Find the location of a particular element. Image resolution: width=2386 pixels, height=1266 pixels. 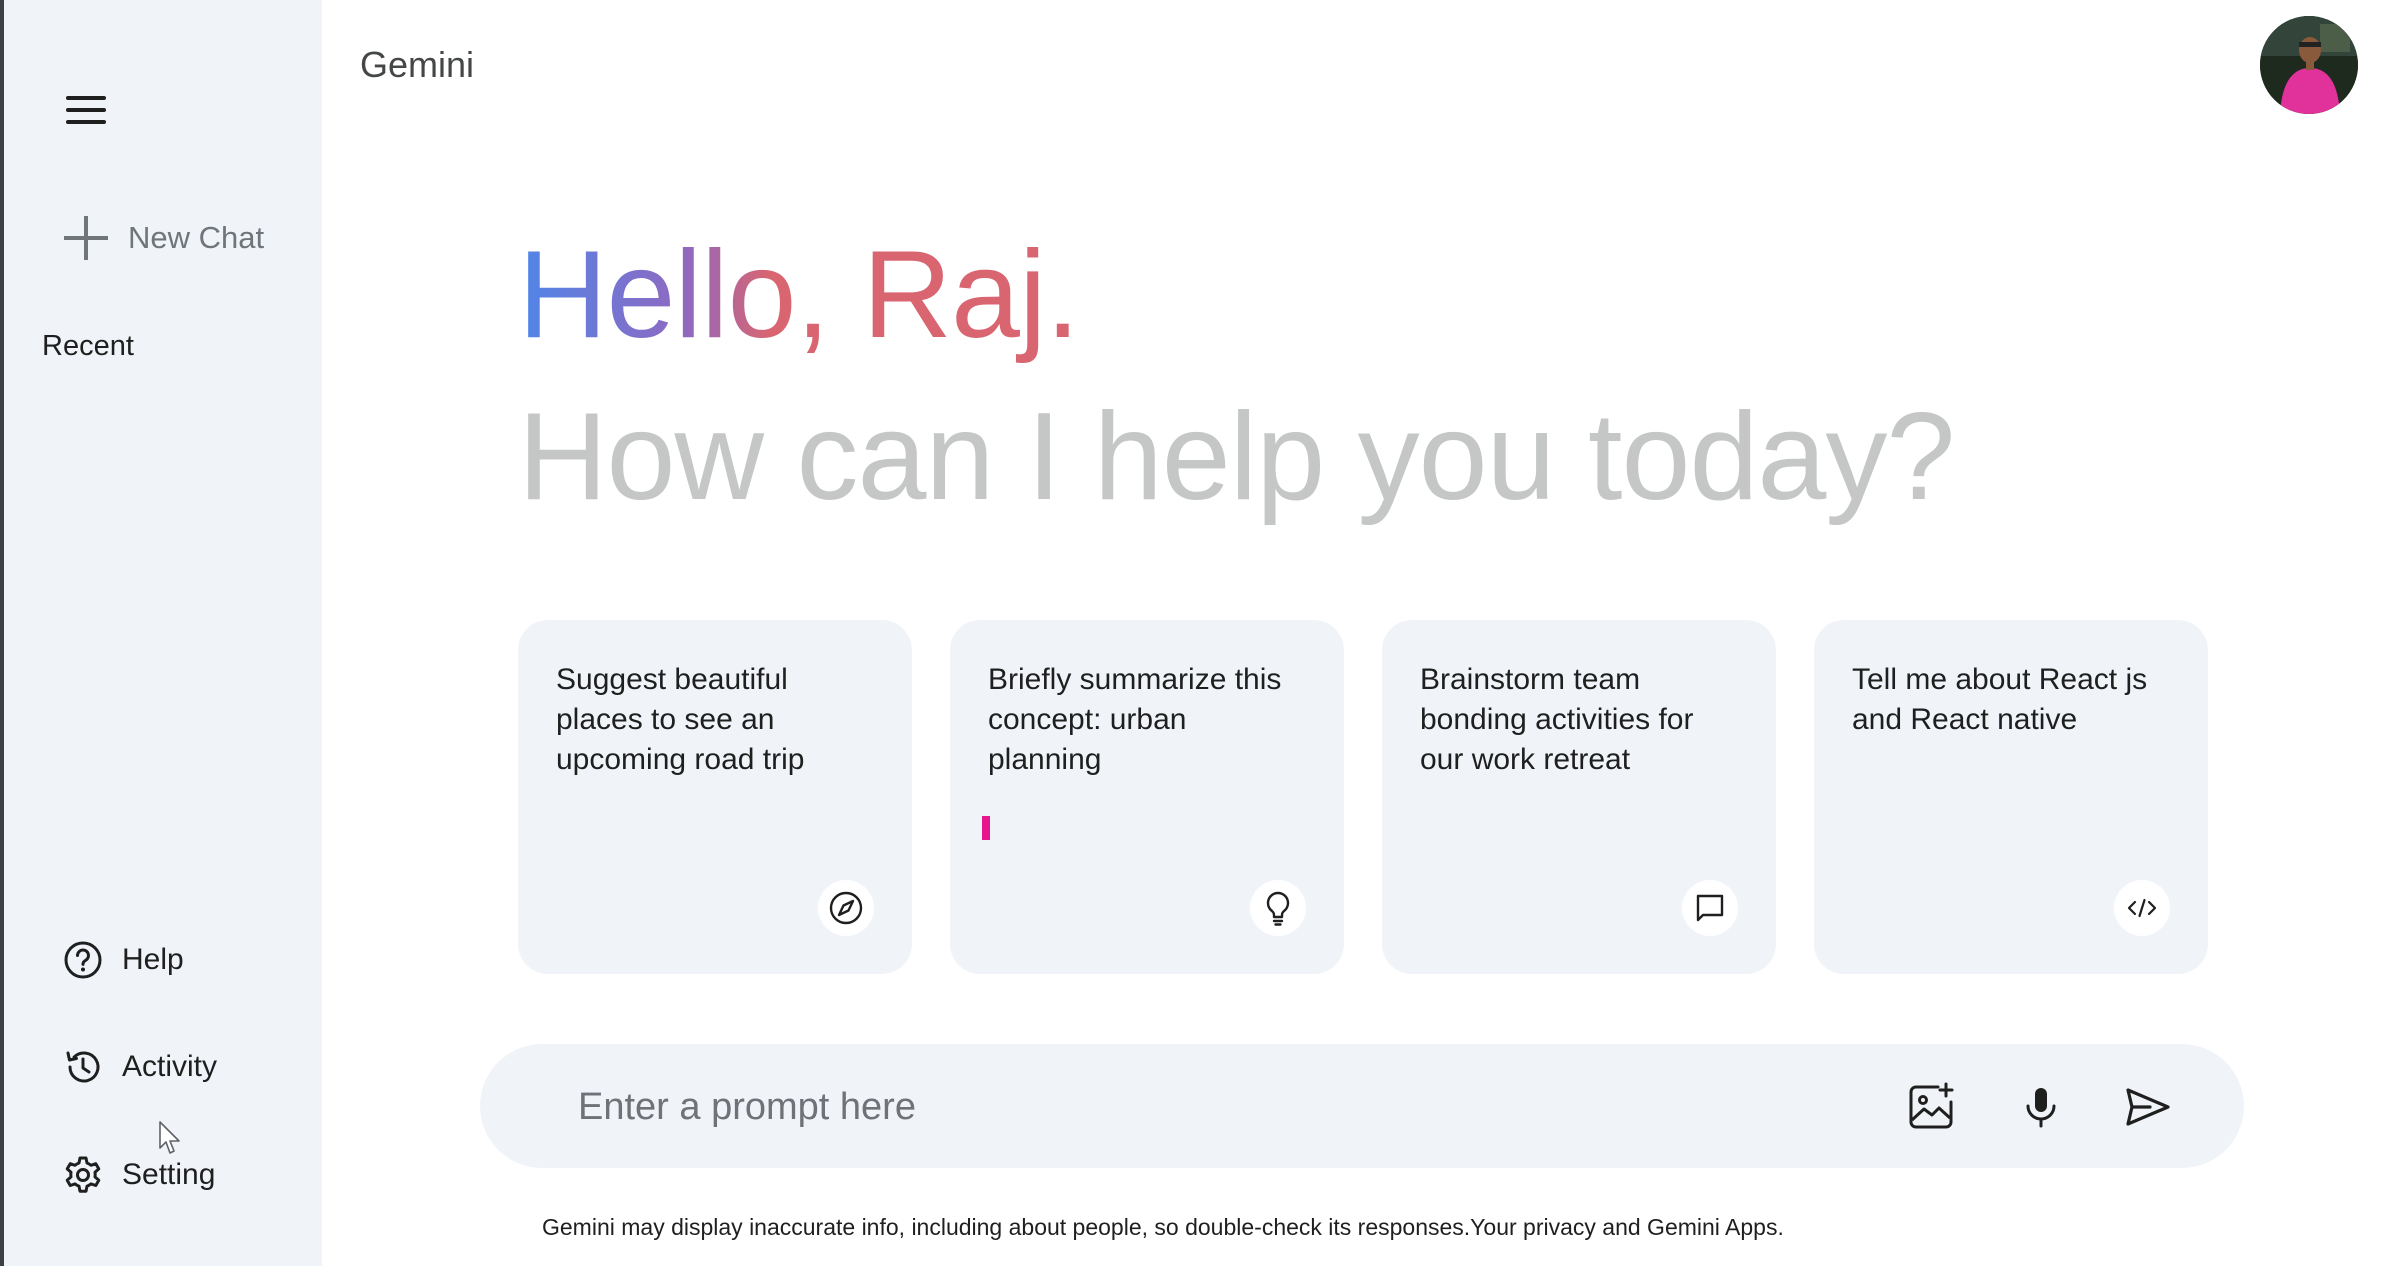

mouse-pointer-icon is located at coordinates (169, 1137).